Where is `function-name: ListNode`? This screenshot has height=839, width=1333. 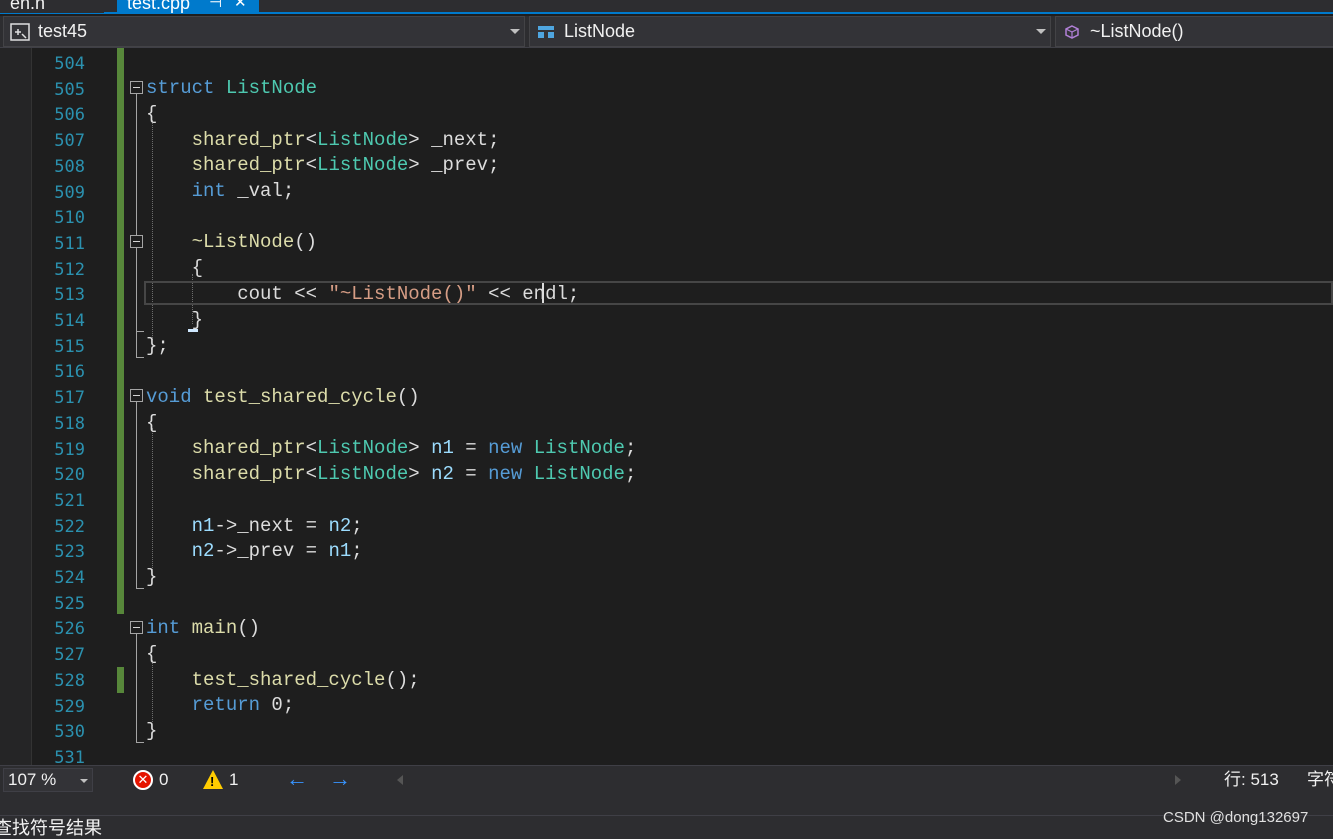 function-name: ListNode is located at coordinates (249, 242).